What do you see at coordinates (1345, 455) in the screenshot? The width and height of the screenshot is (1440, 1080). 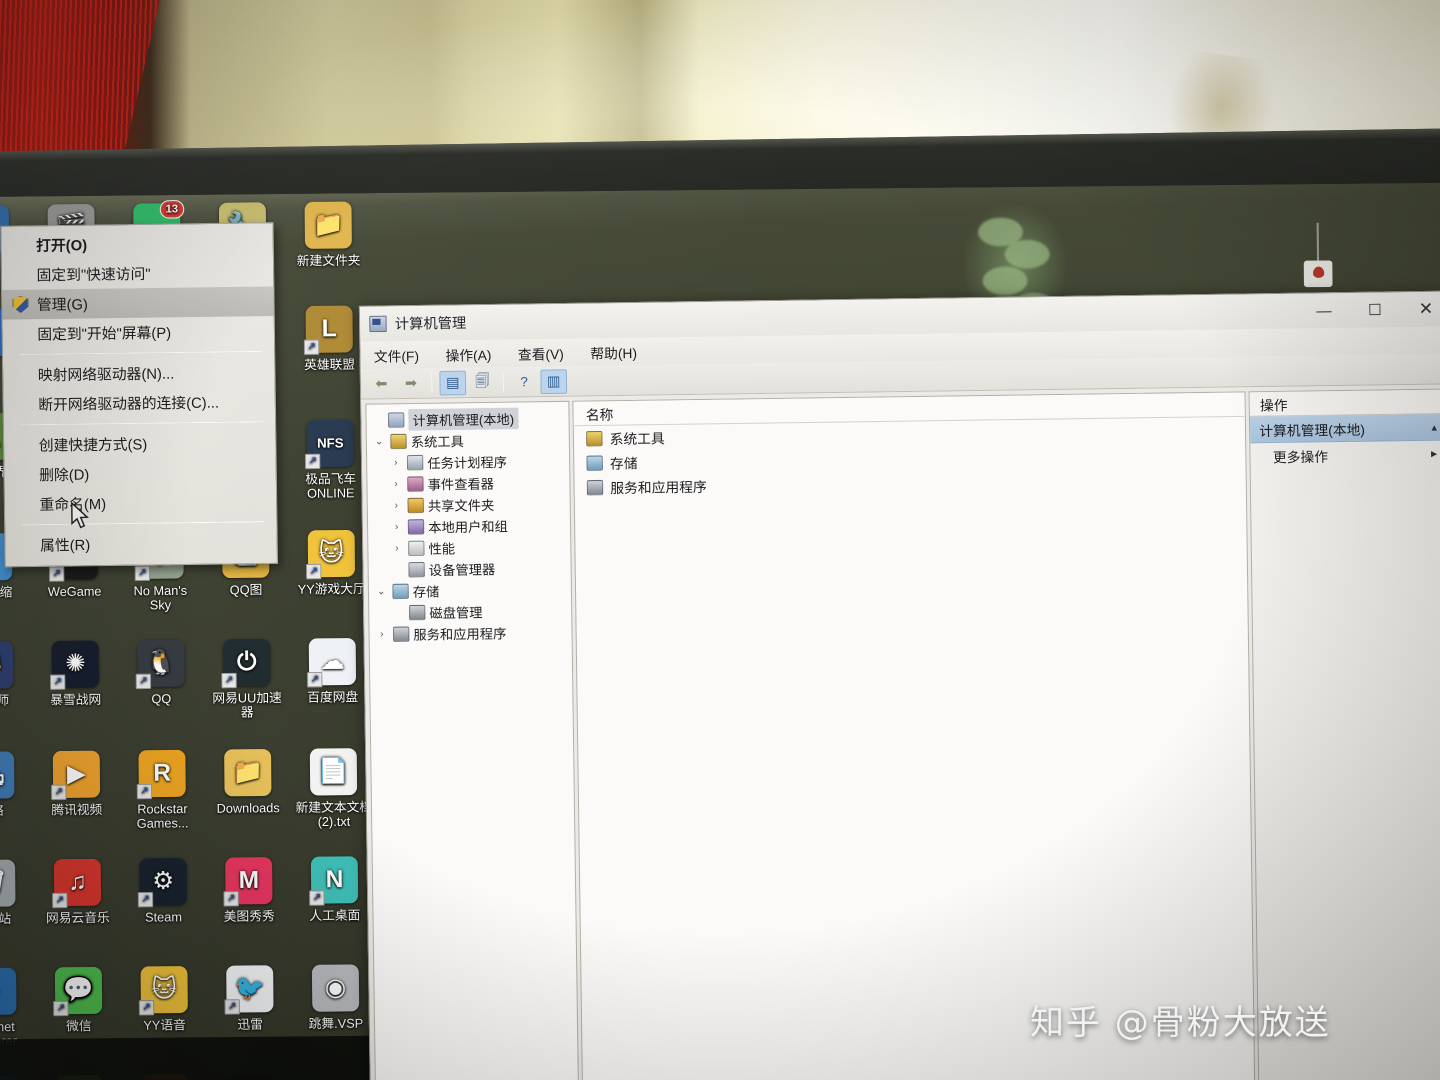 I see `actions-more-actions: 更多操作 ►` at bounding box center [1345, 455].